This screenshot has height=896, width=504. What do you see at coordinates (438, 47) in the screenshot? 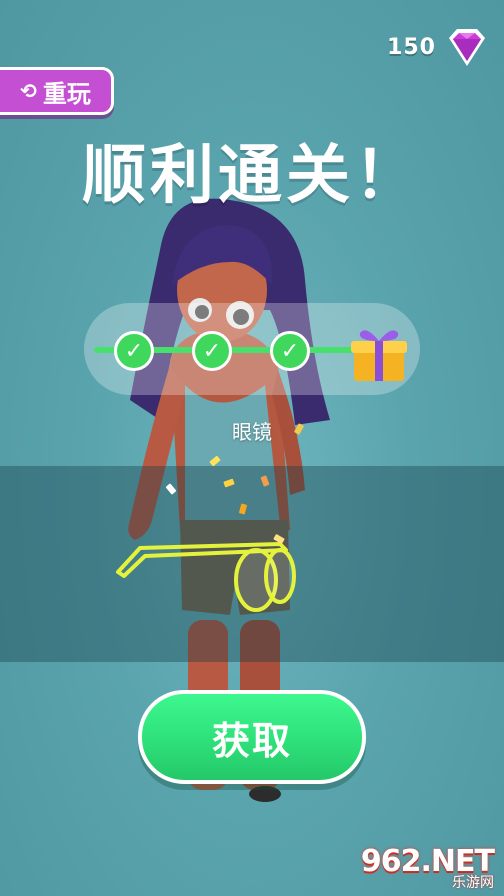
I see `gem-counter: 150` at bounding box center [438, 47].